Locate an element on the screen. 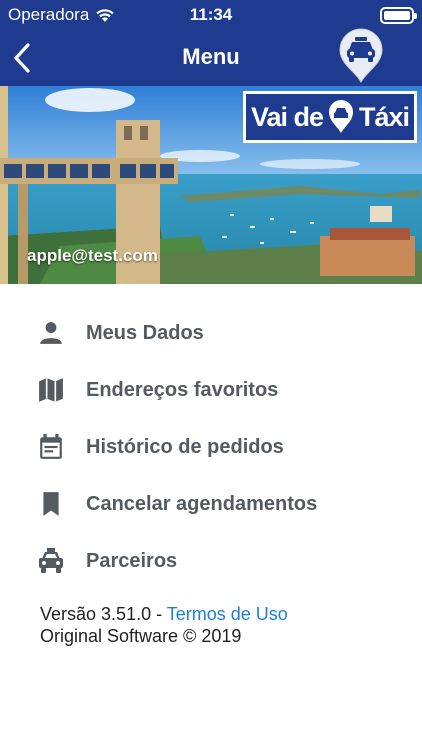  menu-item-label: Histórico de pedidos is located at coordinates (185, 447).